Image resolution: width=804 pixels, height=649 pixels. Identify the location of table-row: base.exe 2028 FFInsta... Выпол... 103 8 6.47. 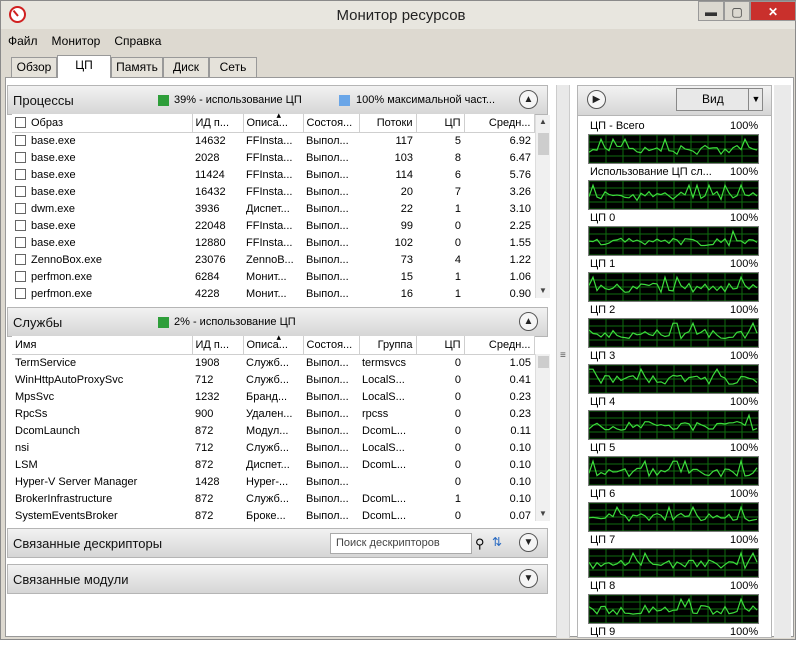
(273, 157).